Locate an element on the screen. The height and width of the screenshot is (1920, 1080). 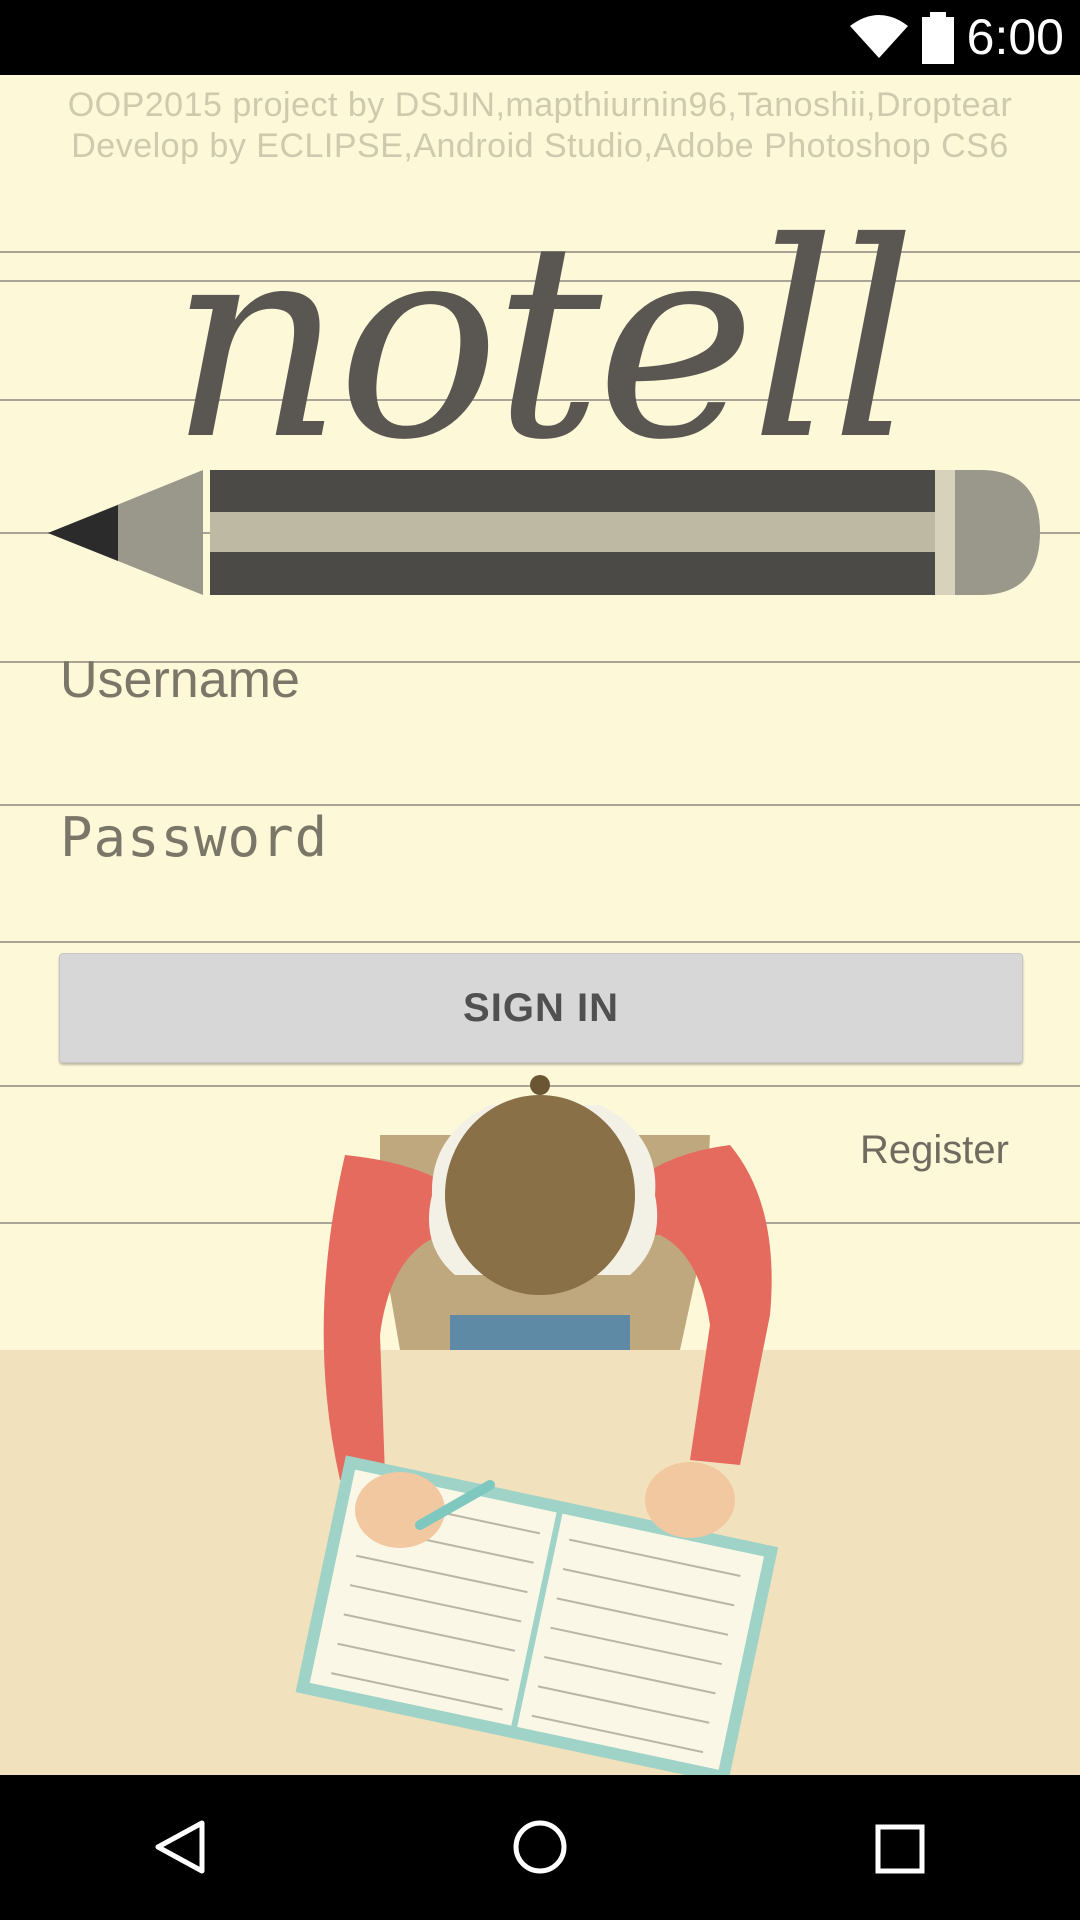
recents-icon is located at coordinates (900, 1849).